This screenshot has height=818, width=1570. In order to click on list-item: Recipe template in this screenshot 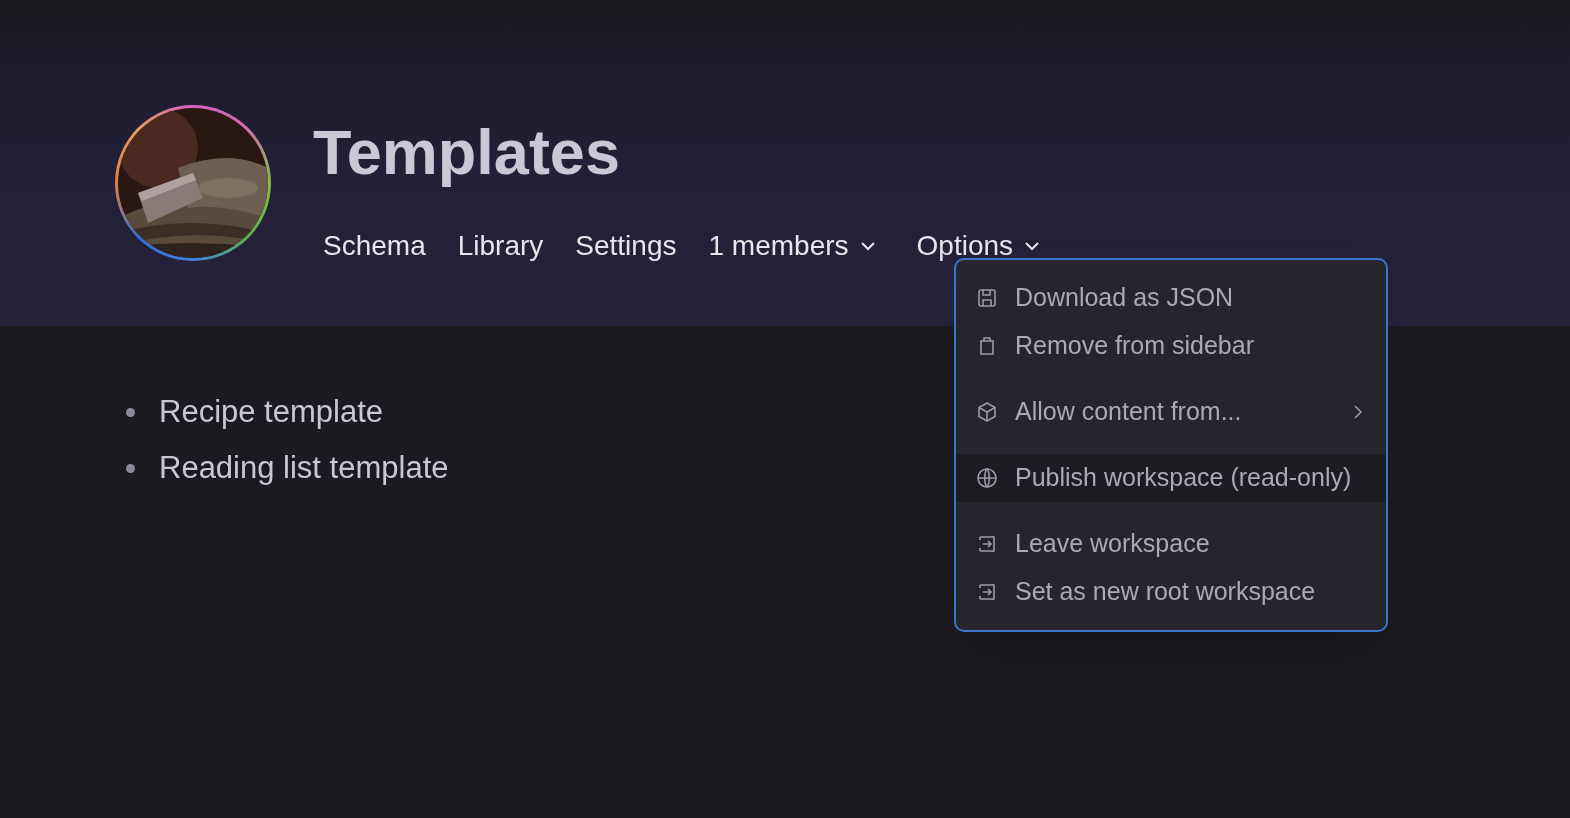, I will do `click(271, 412)`.